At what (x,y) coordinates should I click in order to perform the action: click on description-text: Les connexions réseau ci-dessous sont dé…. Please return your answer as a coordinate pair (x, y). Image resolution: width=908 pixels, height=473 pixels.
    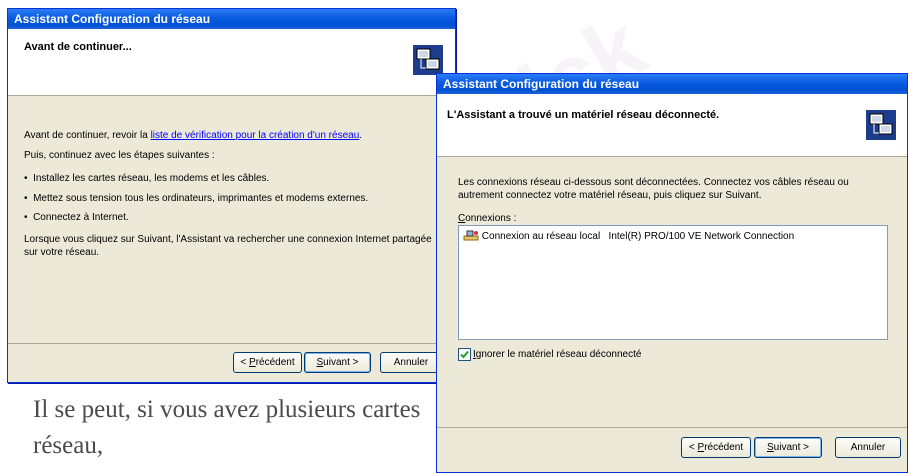
    Looking at the image, I should click on (653, 189).